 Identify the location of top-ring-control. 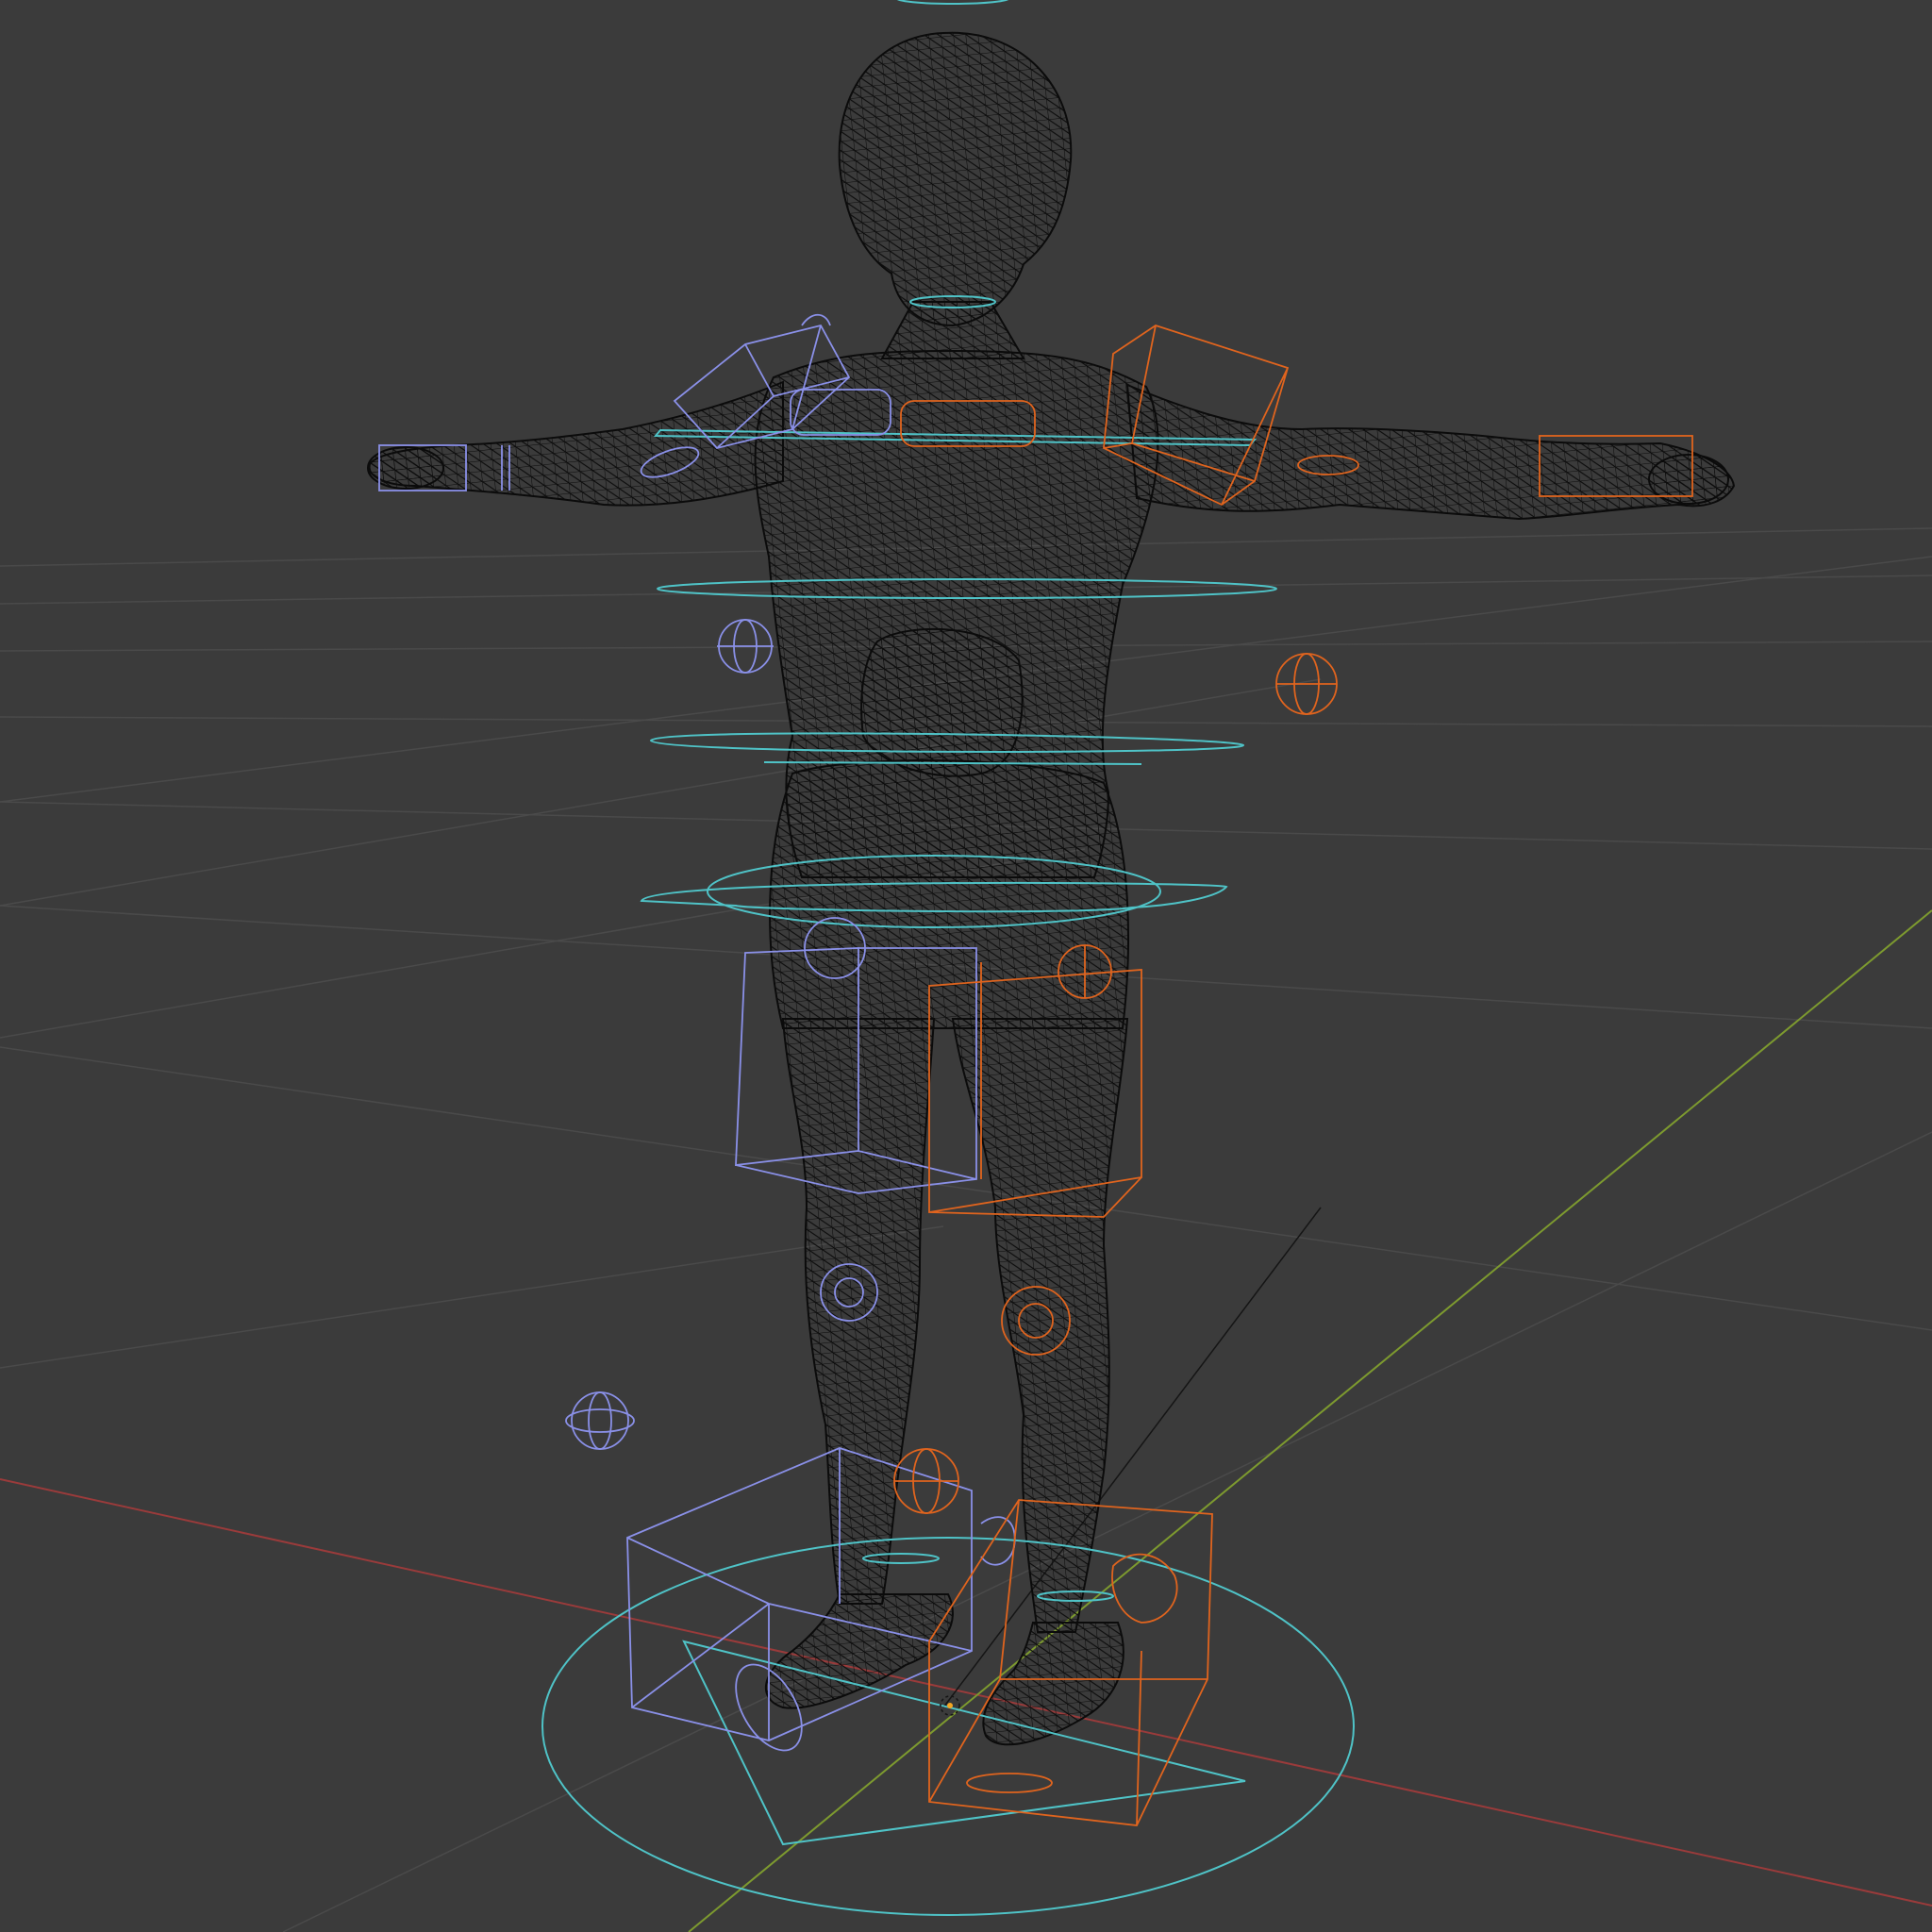
(953, 2).